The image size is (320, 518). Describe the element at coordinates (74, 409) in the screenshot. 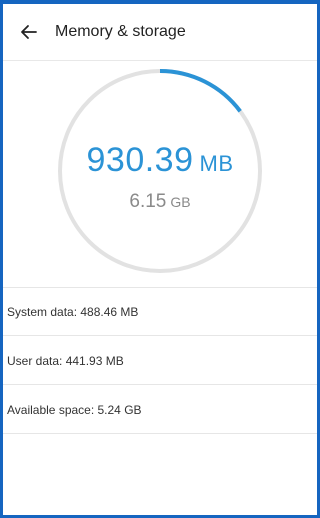

I see `available-space-label: Available space: 5.24 GB` at that location.